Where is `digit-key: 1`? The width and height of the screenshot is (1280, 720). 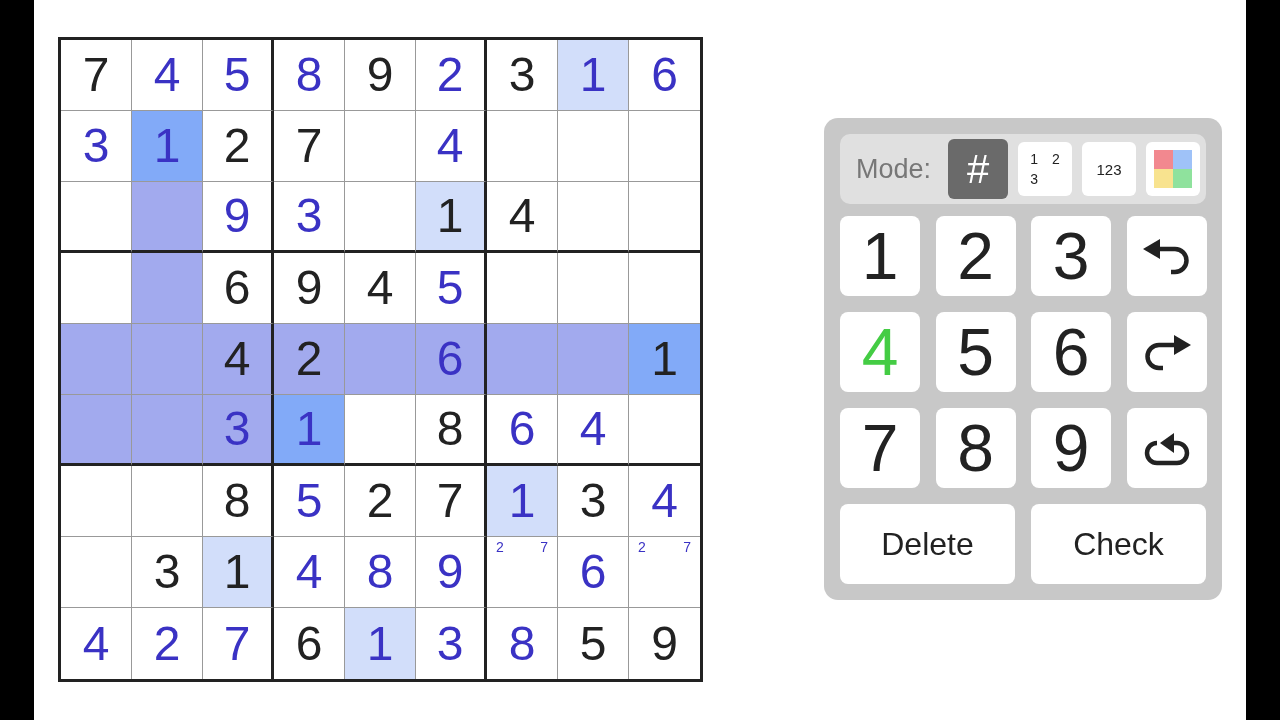 digit-key: 1 is located at coordinates (880, 256).